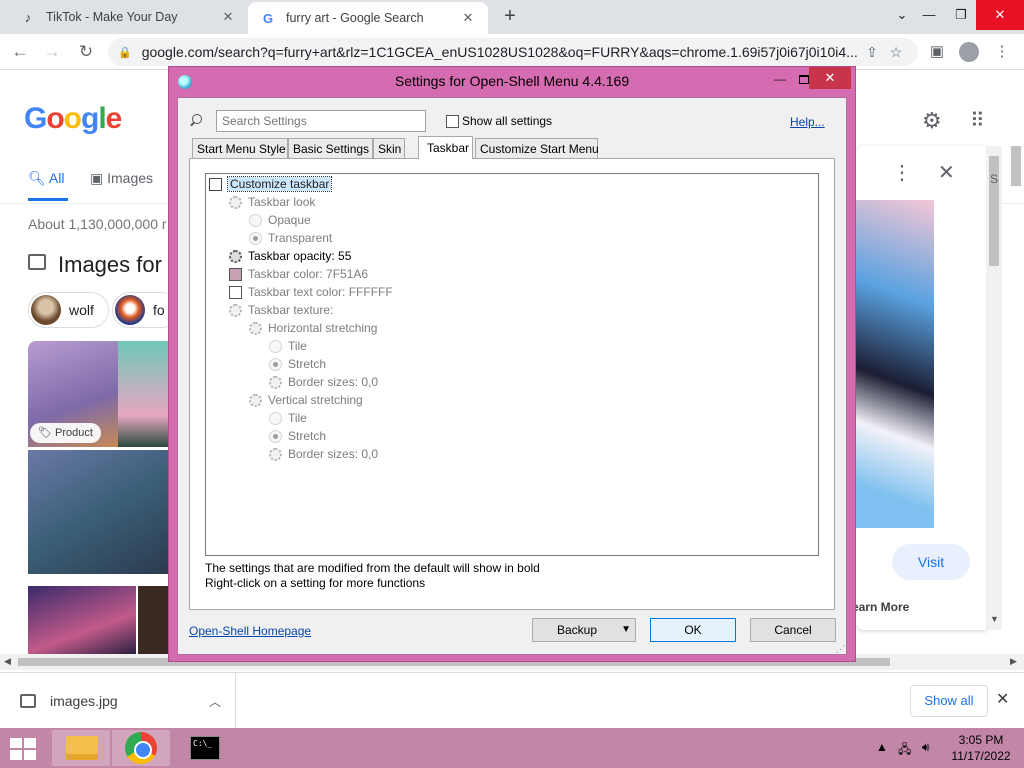  Describe the element at coordinates (937, 52) in the screenshot. I see `side-panel-icon: ▣` at that location.